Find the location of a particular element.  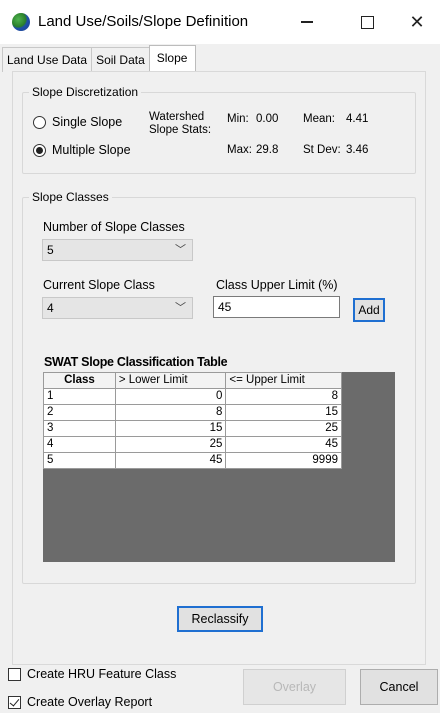

current-class-select: 4 ﹀ is located at coordinates (117, 308).